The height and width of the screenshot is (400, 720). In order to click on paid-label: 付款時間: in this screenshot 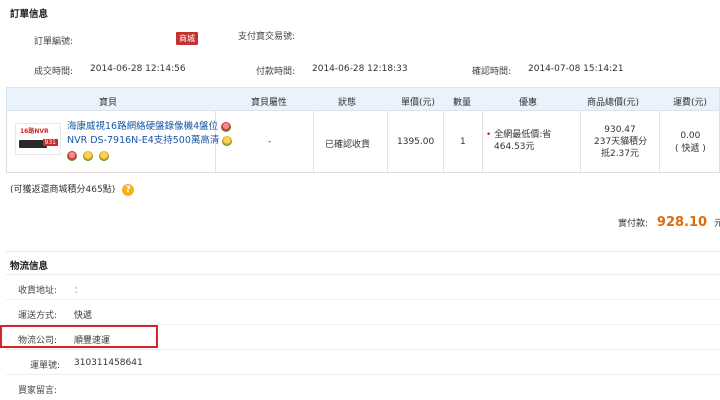, I will do `click(276, 72)`.